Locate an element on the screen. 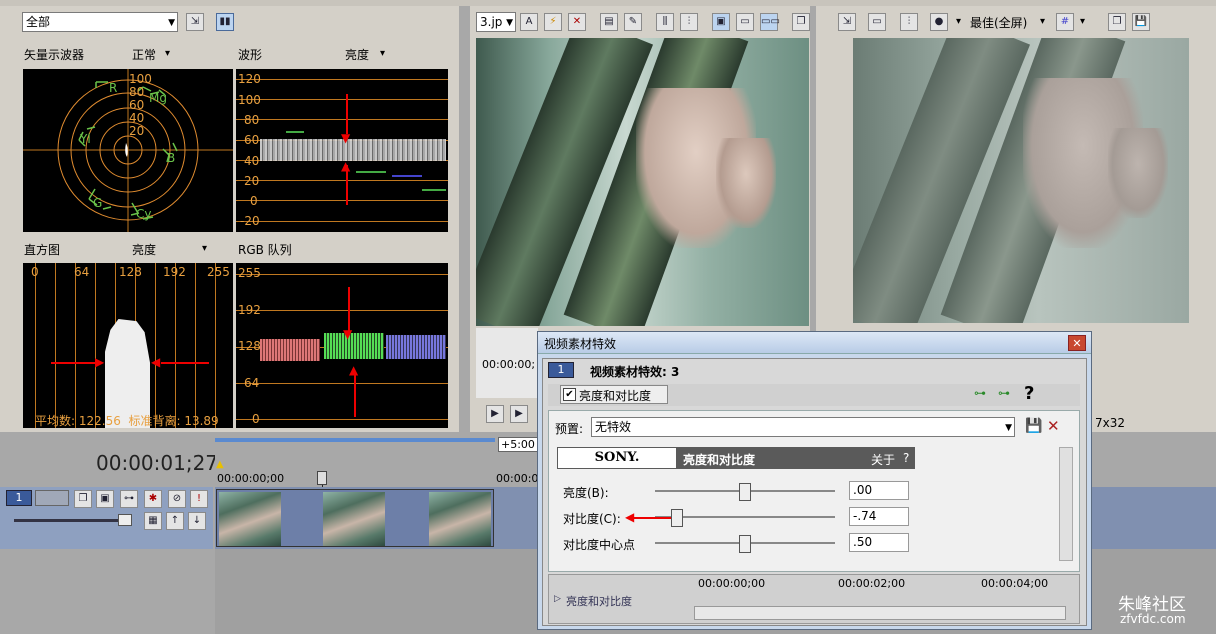 The height and width of the screenshot is (634, 1216). monitor-icon: ▭ is located at coordinates (877, 22).